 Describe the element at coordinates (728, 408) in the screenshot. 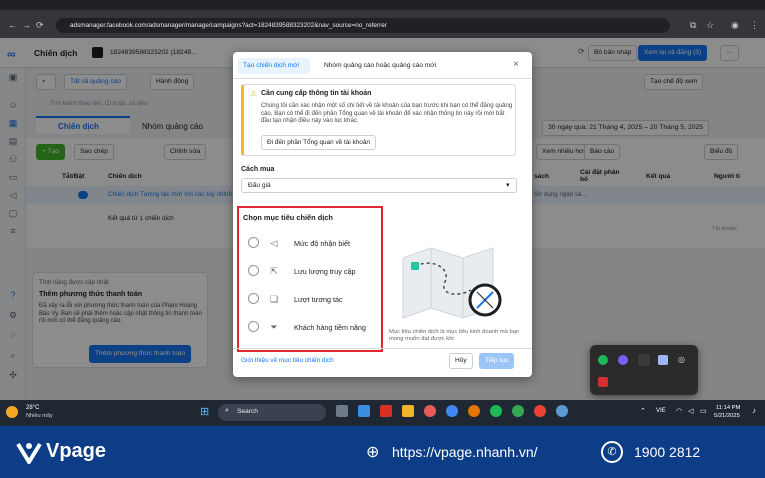

I see `clock-time: 11:14 PM` at that location.